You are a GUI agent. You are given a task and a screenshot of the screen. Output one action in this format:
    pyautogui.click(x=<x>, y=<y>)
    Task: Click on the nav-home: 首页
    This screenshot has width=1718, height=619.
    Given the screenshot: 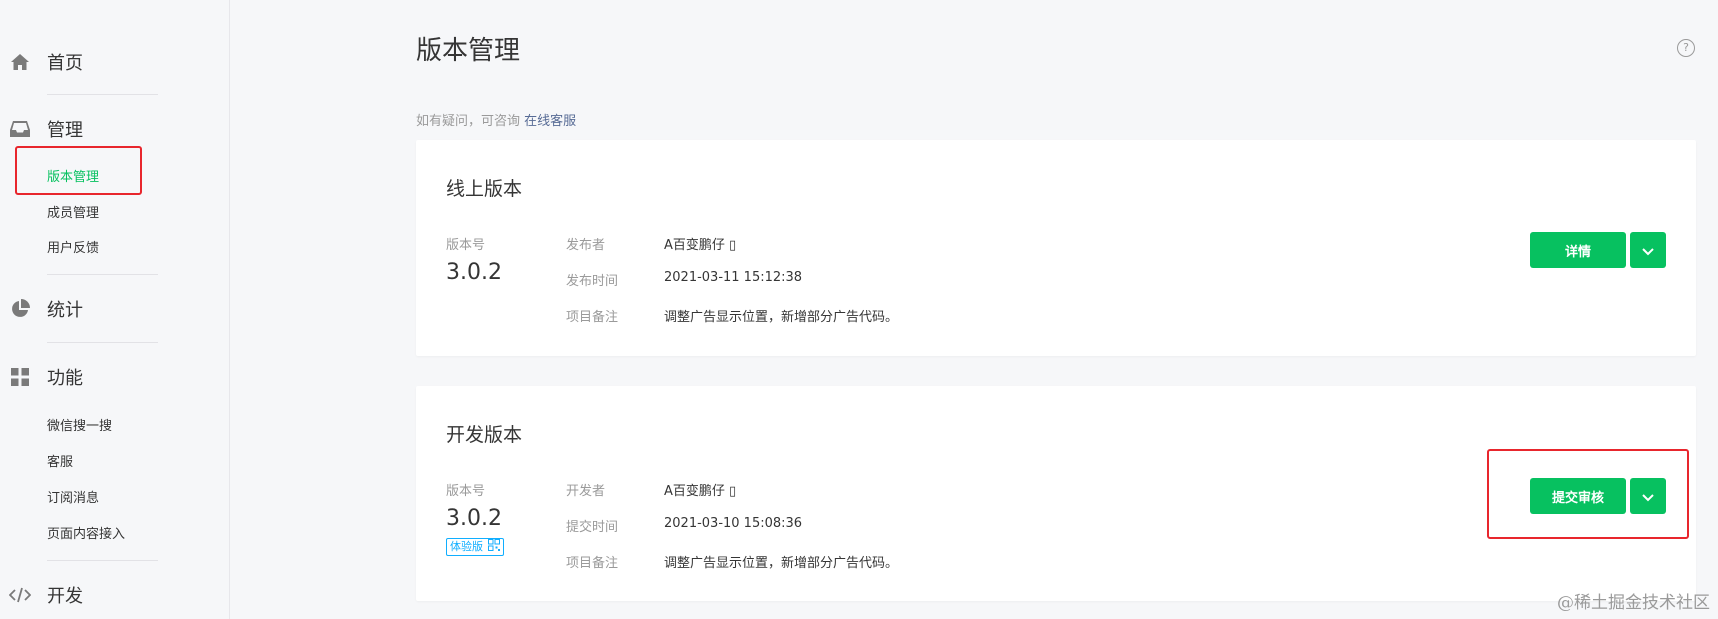 What is the action you would take?
    pyautogui.click(x=100, y=62)
    